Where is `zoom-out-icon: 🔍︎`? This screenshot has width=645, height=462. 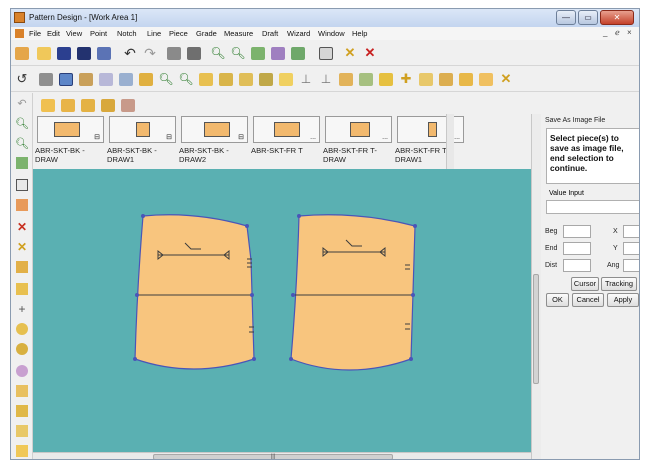
zoom-out-icon: 🔍︎ is located at coordinates (238, 53).